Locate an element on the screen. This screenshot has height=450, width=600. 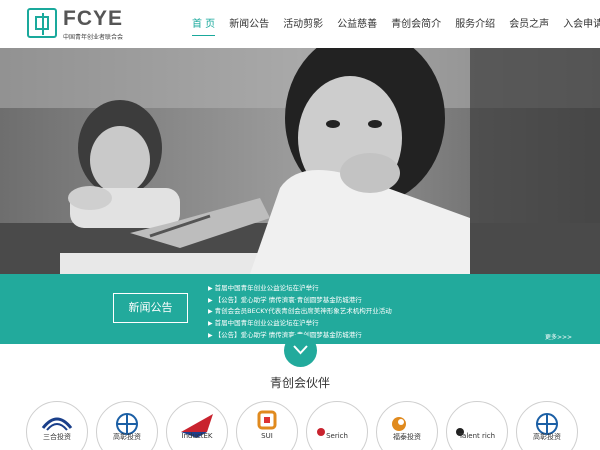
scroll-down-button is located at coordinates (300, 350).